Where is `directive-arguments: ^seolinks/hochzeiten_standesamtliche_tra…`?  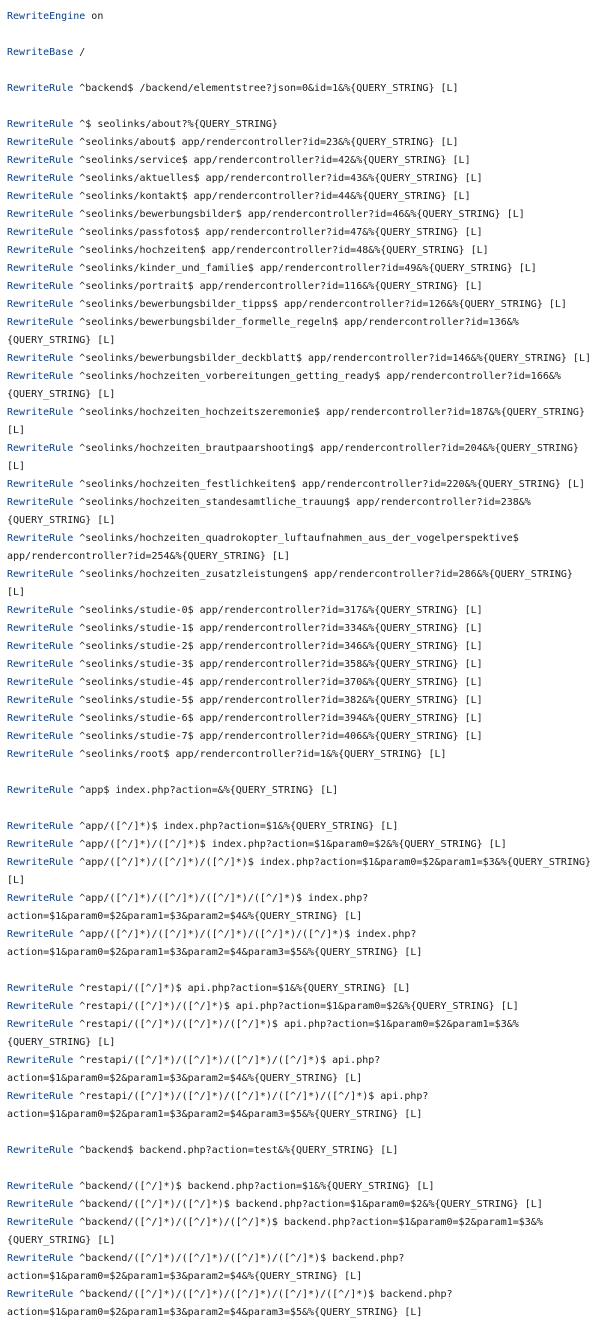 directive-arguments: ^seolinks/hochzeiten_standesamtliche_tra… is located at coordinates (302, 502).